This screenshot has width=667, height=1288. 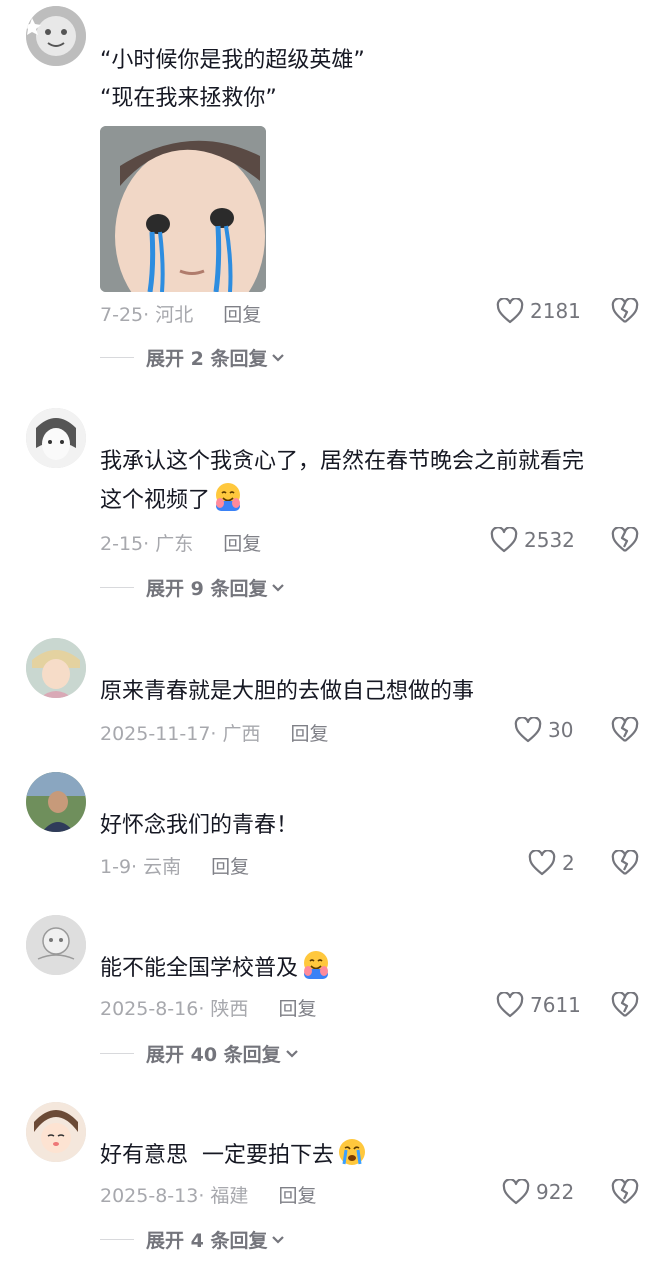 I want to click on comment-date-location: 2025-8-16· 陕西, so click(x=174, y=1009).